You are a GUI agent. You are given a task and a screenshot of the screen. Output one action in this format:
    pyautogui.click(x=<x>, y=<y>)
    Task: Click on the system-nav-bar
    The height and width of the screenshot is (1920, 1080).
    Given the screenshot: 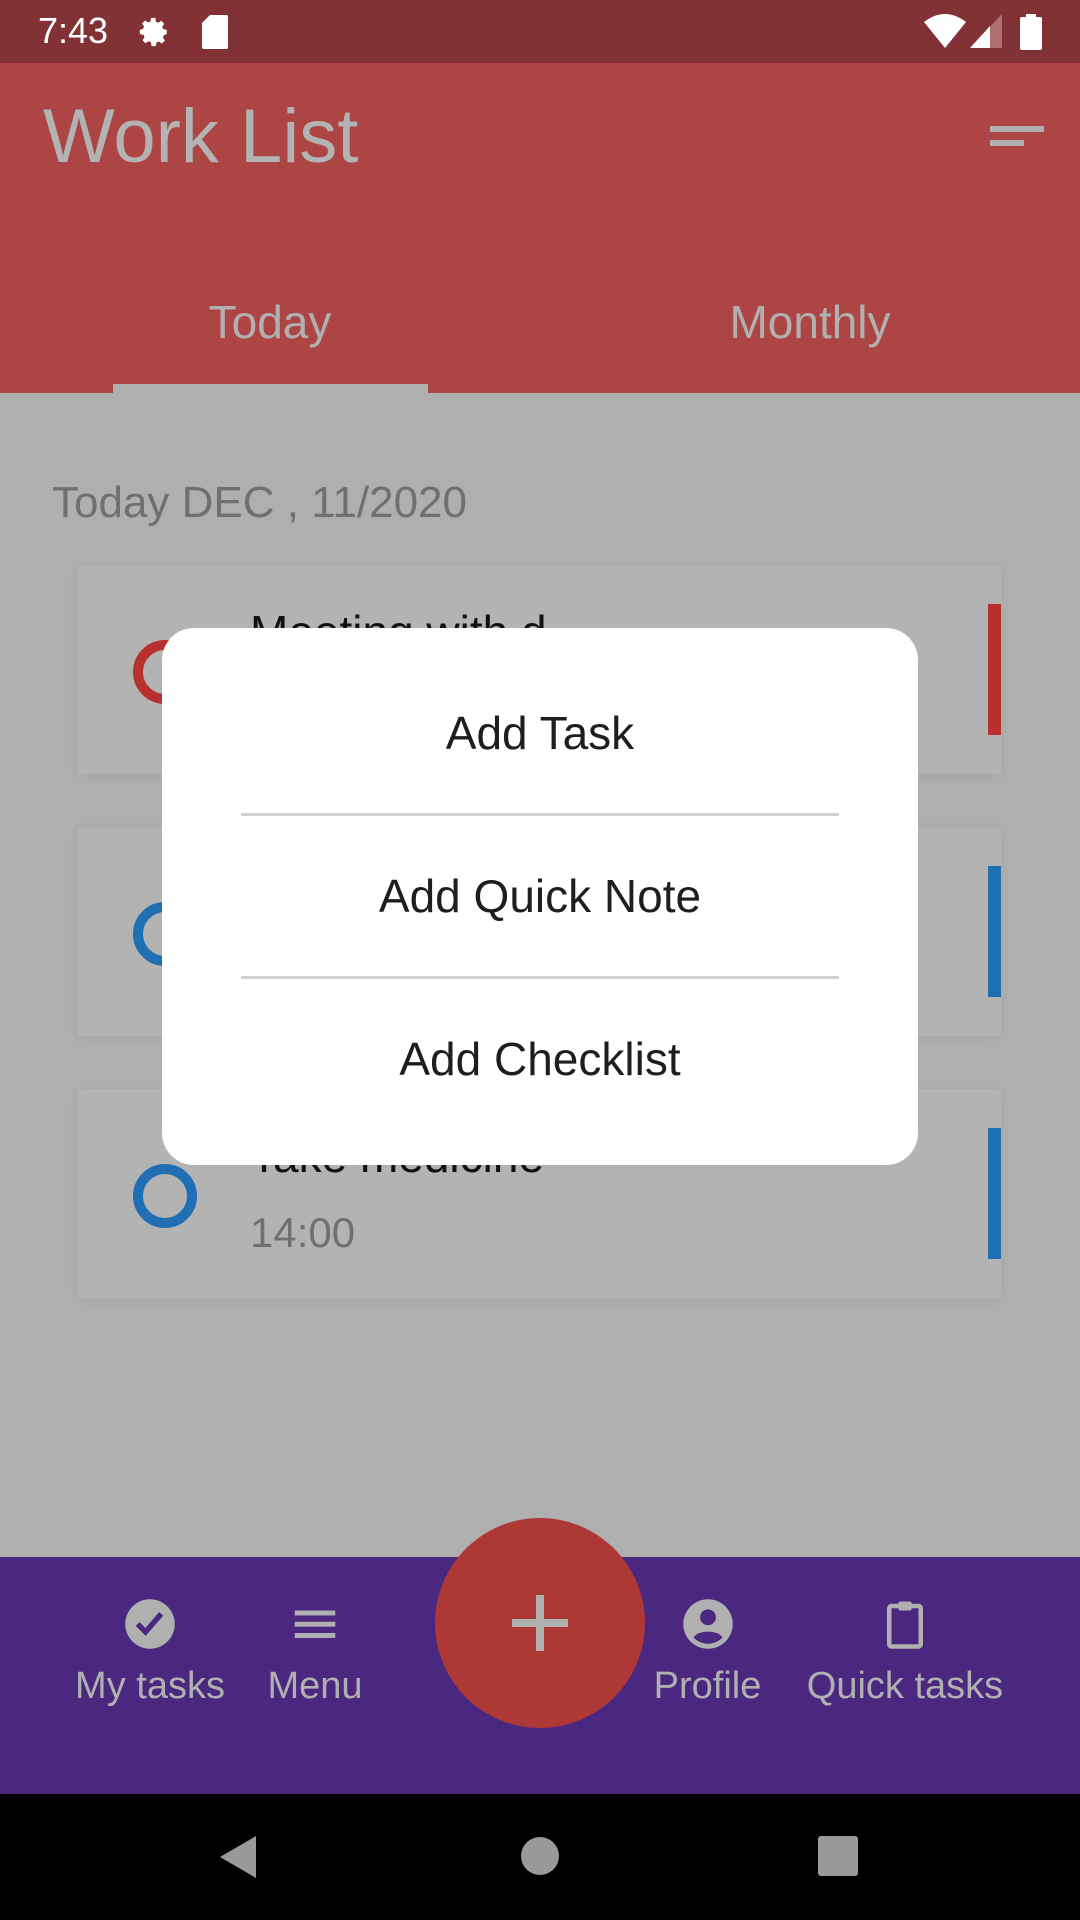 What is the action you would take?
    pyautogui.click(x=540, y=1857)
    